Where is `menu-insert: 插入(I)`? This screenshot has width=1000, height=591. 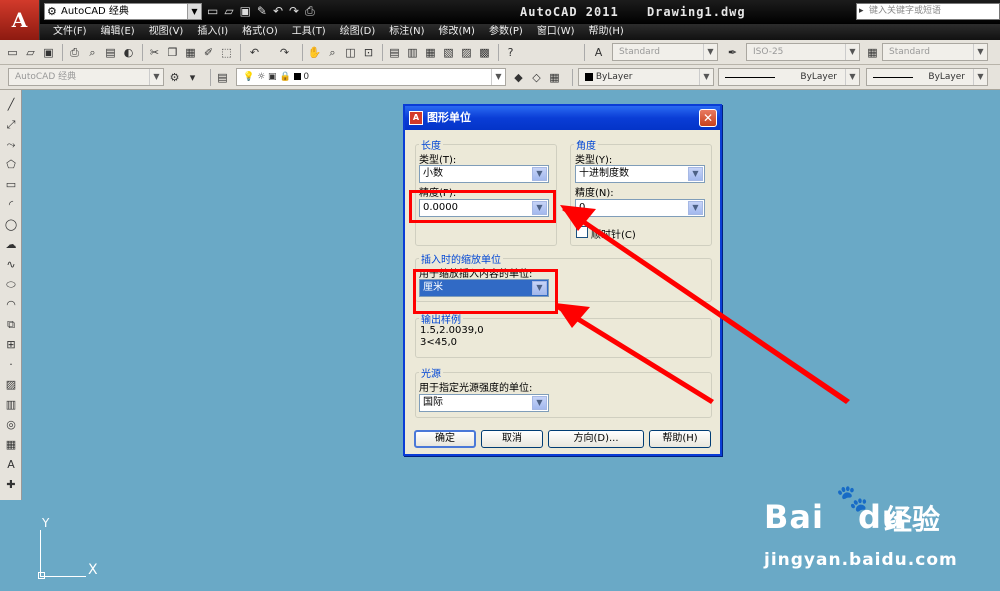
menu-insert: 插入(I) is located at coordinates (212, 32).